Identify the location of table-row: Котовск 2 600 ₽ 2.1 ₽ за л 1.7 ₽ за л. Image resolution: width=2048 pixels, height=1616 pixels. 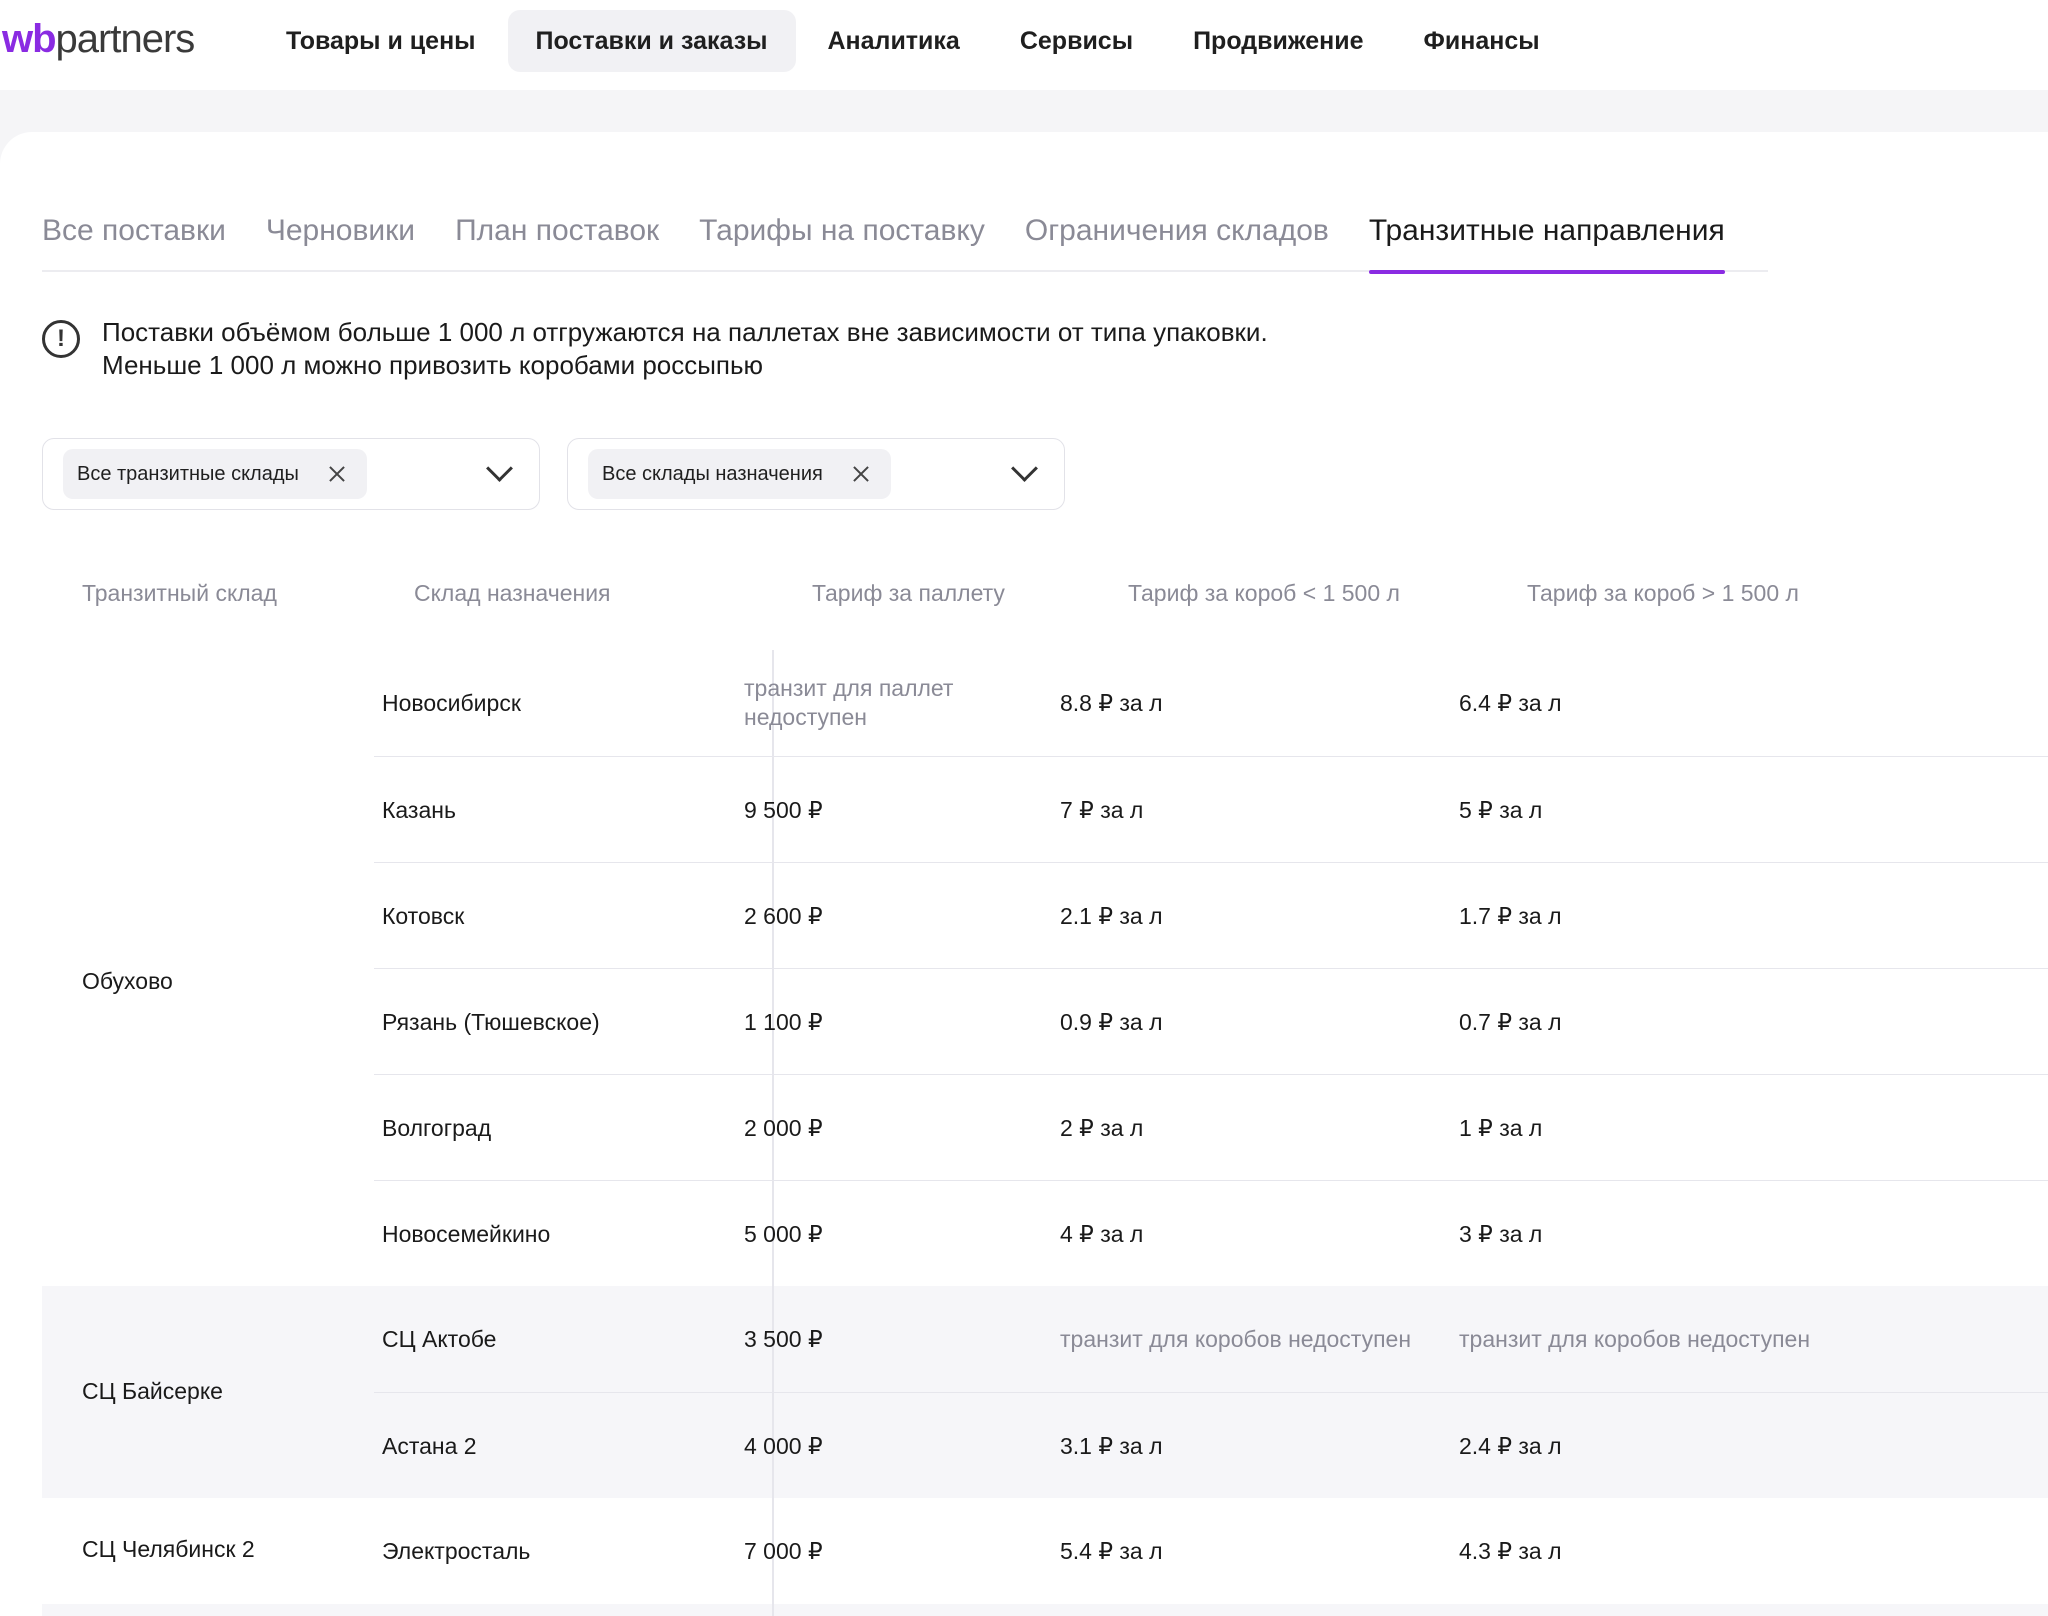
(1211, 915).